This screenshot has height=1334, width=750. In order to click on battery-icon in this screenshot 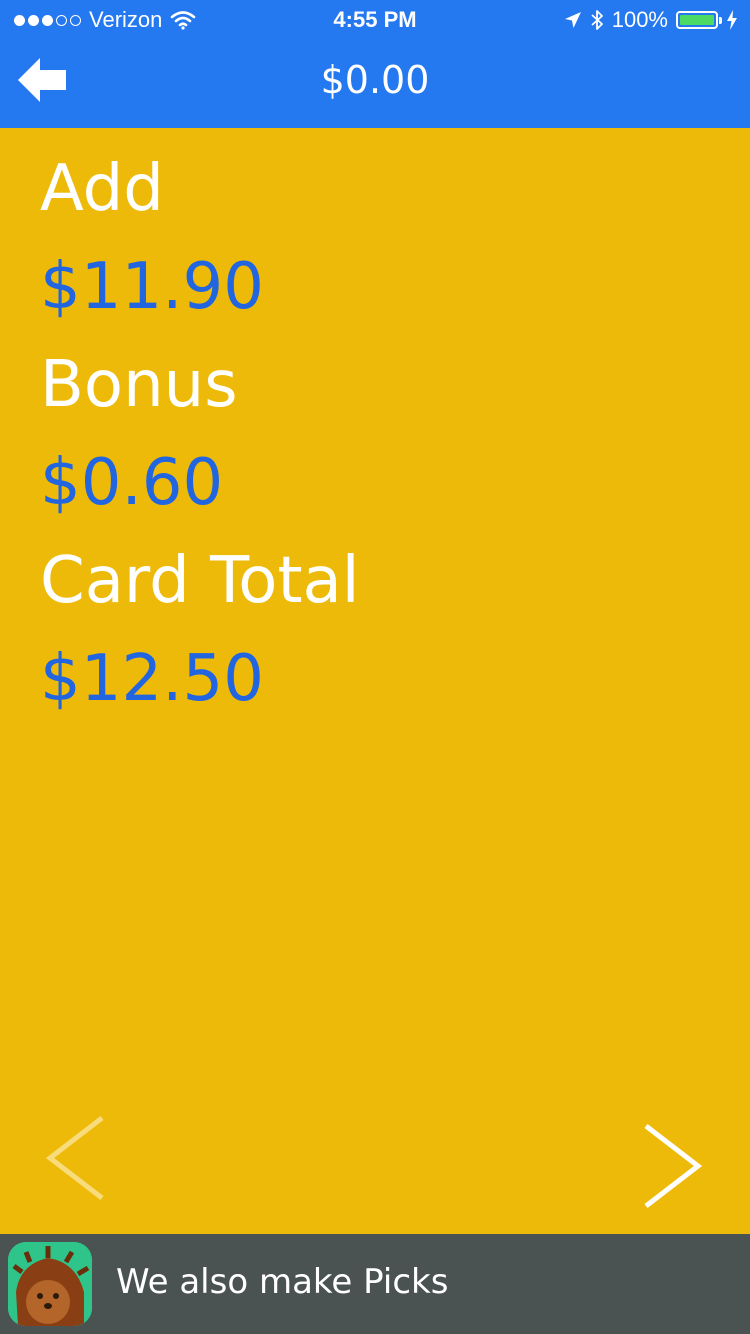, I will do `click(699, 20)`.